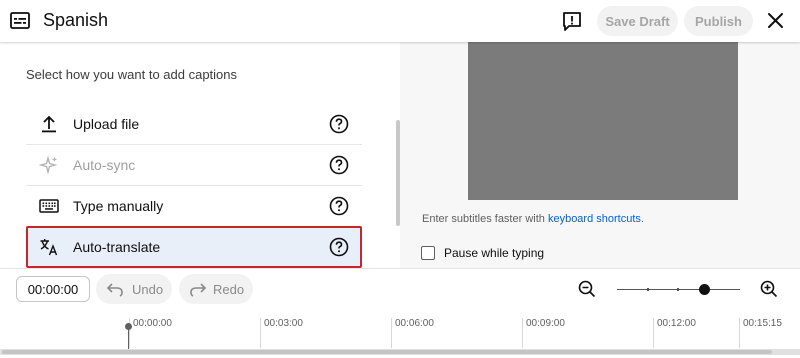 This screenshot has height=358, width=800. Describe the element at coordinates (718, 21) in the screenshot. I see `publish-button: Publish` at that location.